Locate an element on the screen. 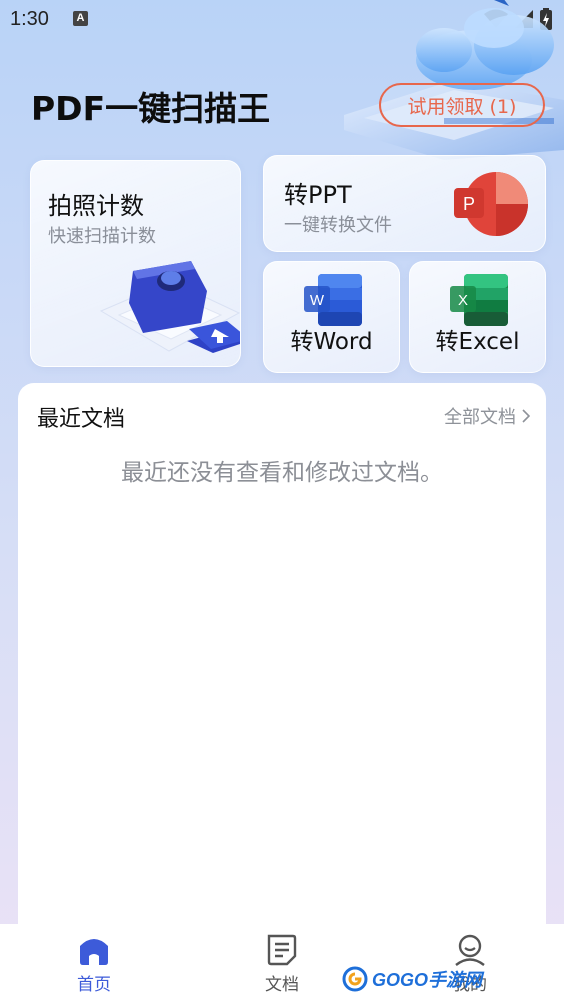 The width and height of the screenshot is (564, 1004). app-title: PDF一键扫描王 is located at coordinates (151, 108).